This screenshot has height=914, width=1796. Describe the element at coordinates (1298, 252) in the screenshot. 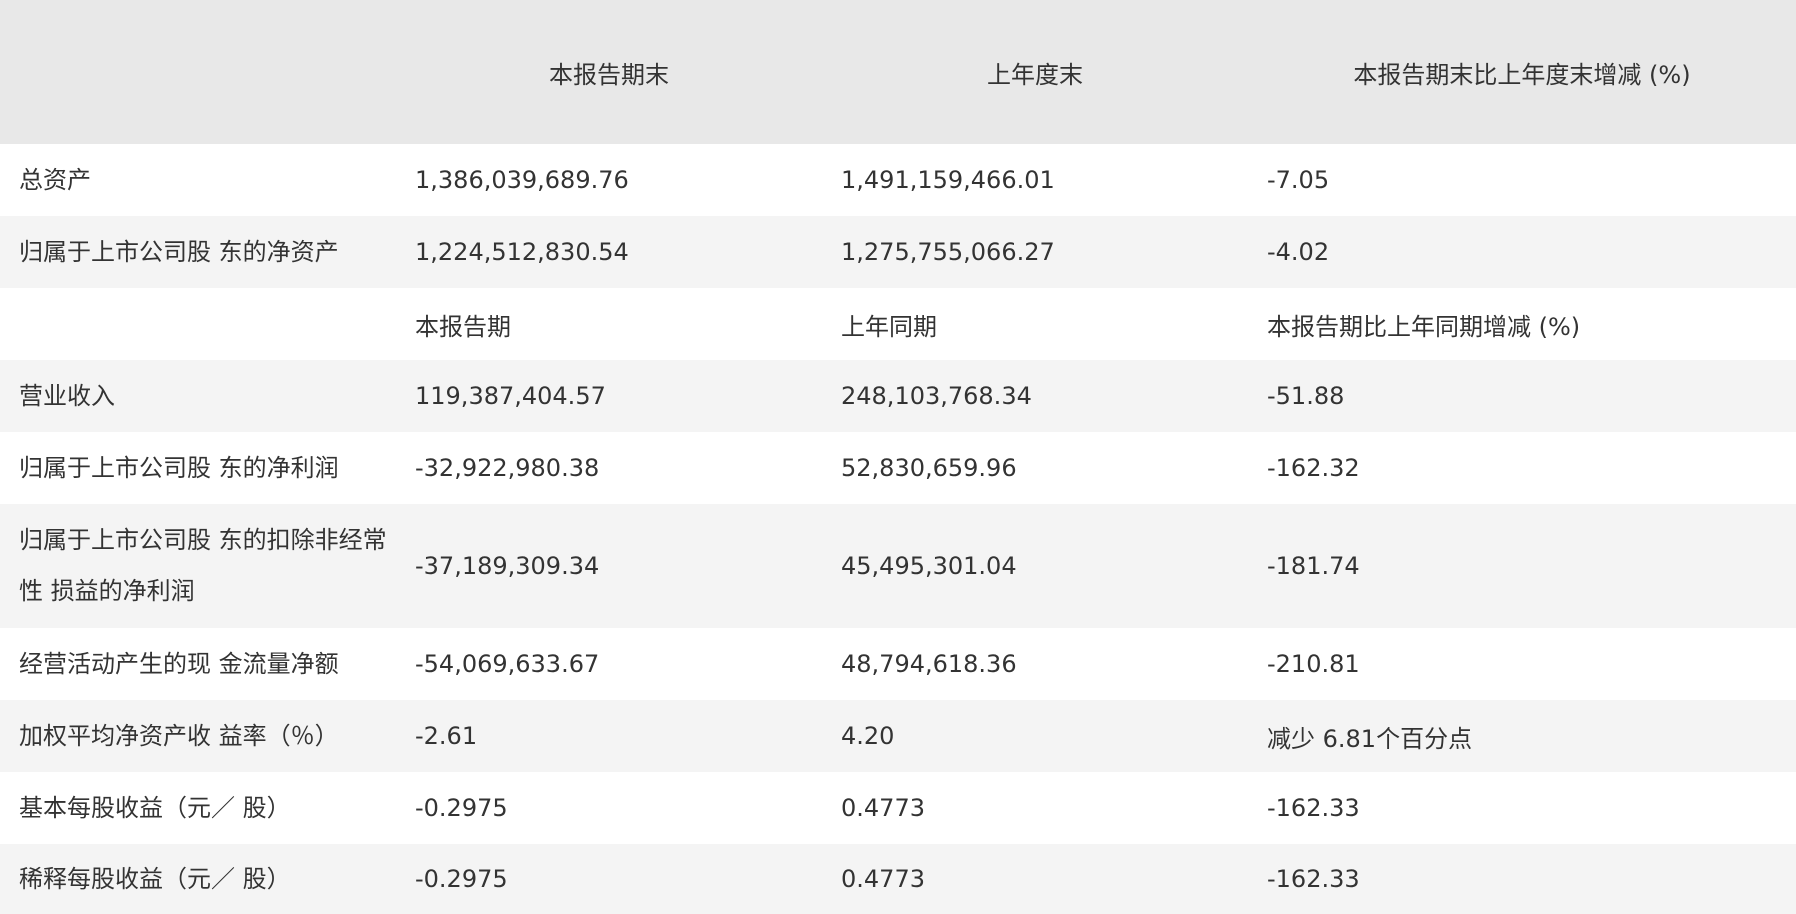

I see `cell-value: -4.02` at that location.